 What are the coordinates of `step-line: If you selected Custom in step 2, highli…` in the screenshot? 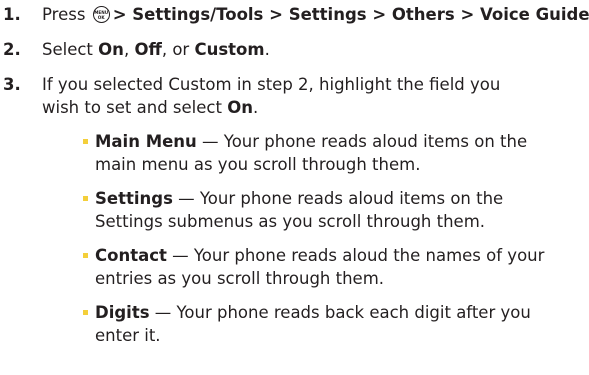 It's located at (271, 84).